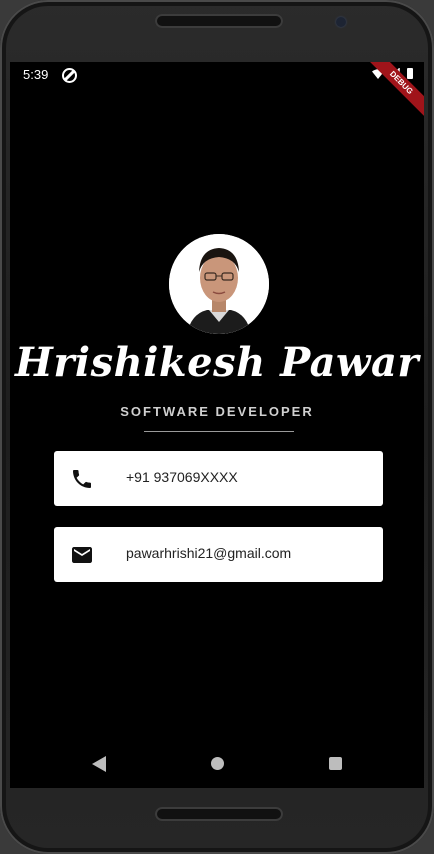  What do you see at coordinates (341, 22) in the screenshot?
I see `front-camera` at bounding box center [341, 22].